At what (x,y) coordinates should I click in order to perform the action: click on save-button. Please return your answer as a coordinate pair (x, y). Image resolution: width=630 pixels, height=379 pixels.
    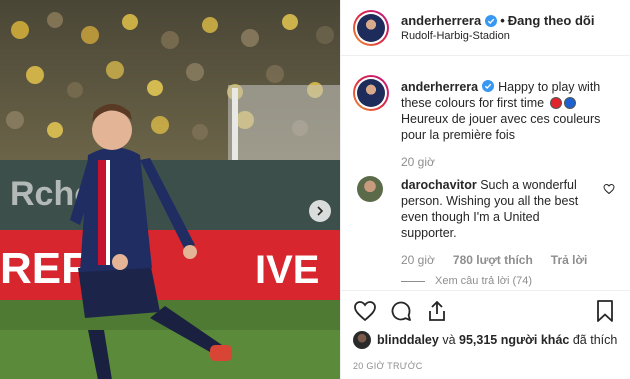
    Looking at the image, I should click on (606, 312).